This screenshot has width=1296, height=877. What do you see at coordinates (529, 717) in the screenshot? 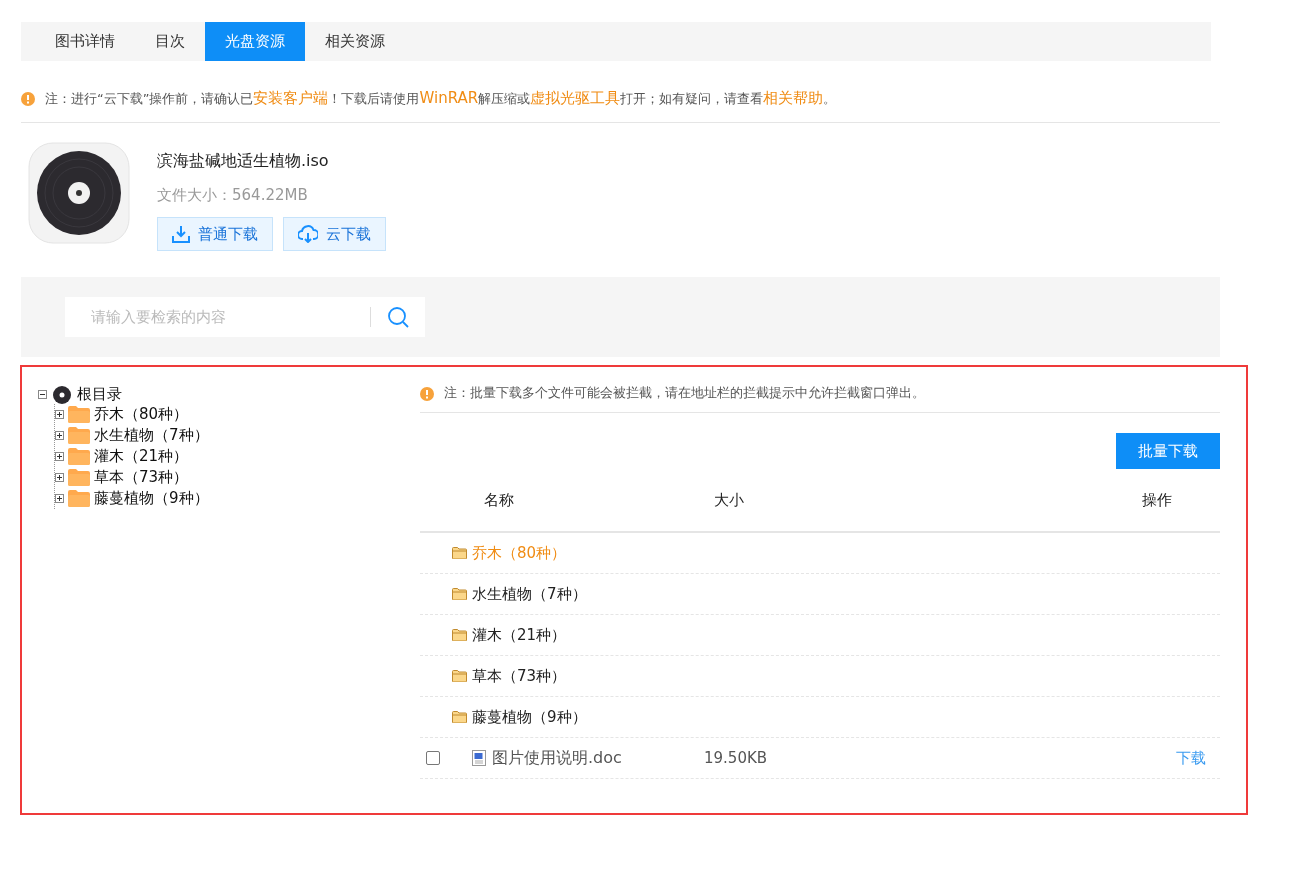
I see `folder-link: 藤蔓植物（9种）` at bounding box center [529, 717].